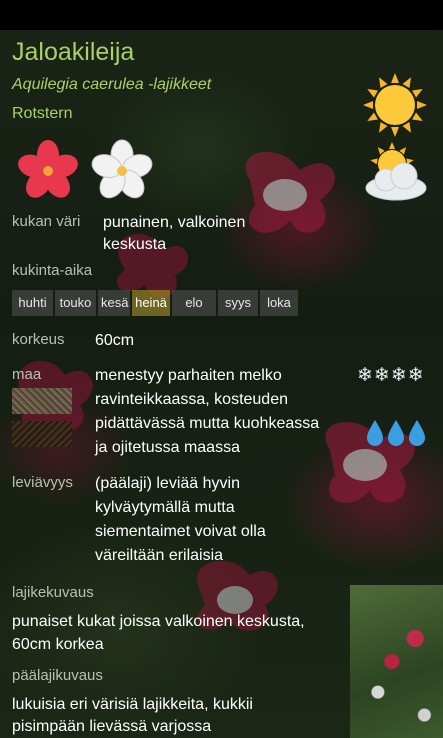 The height and width of the screenshot is (738, 443). What do you see at coordinates (167, 483) in the screenshot?
I see `spread-text-line1: (päälaji) leviää hyvin` at bounding box center [167, 483].